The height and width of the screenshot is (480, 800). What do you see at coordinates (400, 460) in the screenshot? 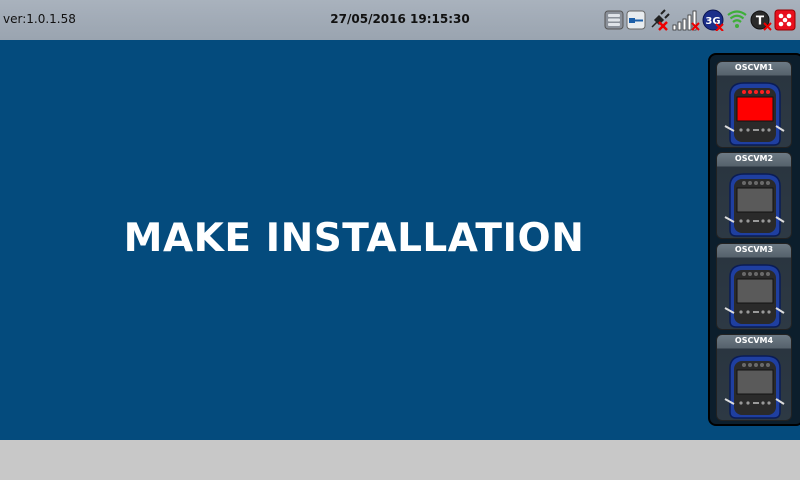
I see `bottom-bar` at bounding box center [400, 460].